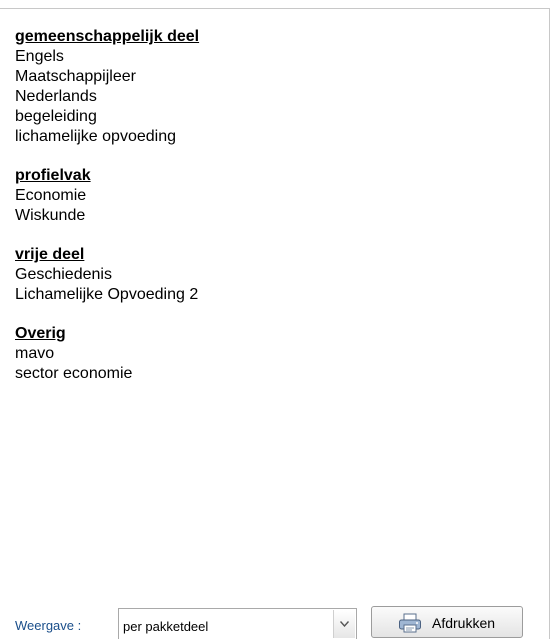 The image size is (551, 639). What do you see at coordinates (277, 196) in the screenshot?
I see `section-profielvak: profielvak Economie Wiskunde` at bounding box center [277, 196].